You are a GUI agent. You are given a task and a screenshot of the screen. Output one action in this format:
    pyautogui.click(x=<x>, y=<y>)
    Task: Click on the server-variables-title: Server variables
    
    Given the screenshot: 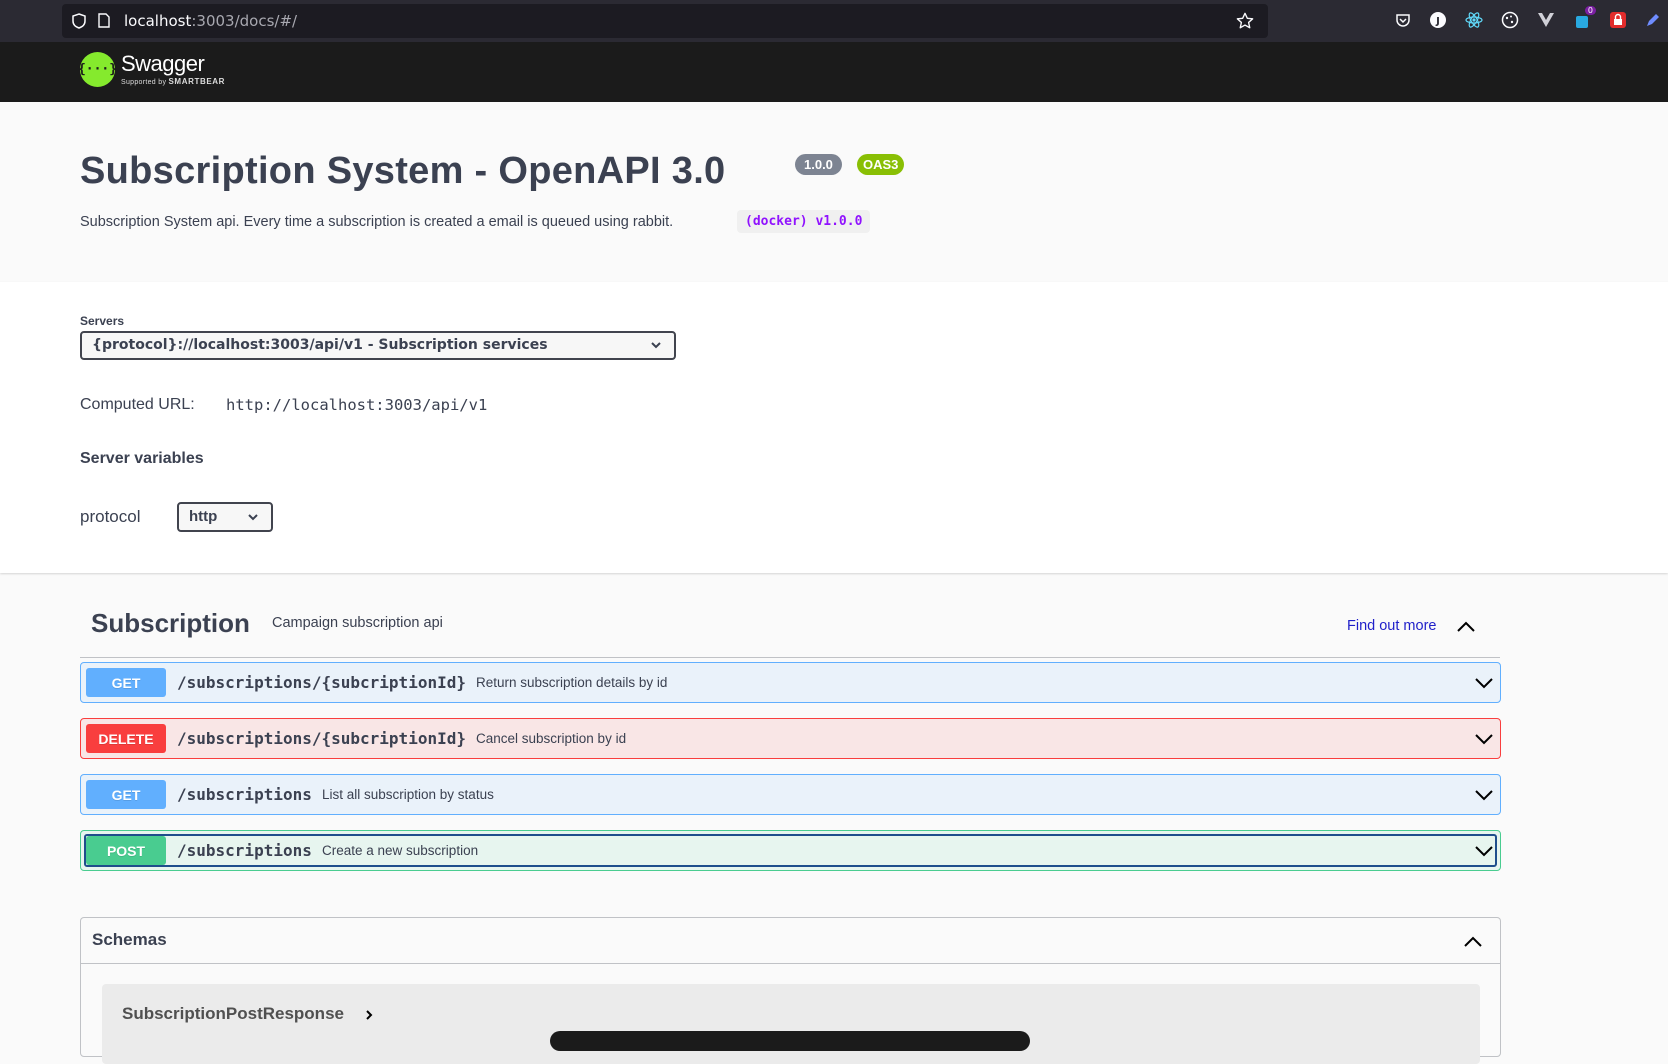 What is the action you would take?
    pyautogui.click(x=142, y=458)
    